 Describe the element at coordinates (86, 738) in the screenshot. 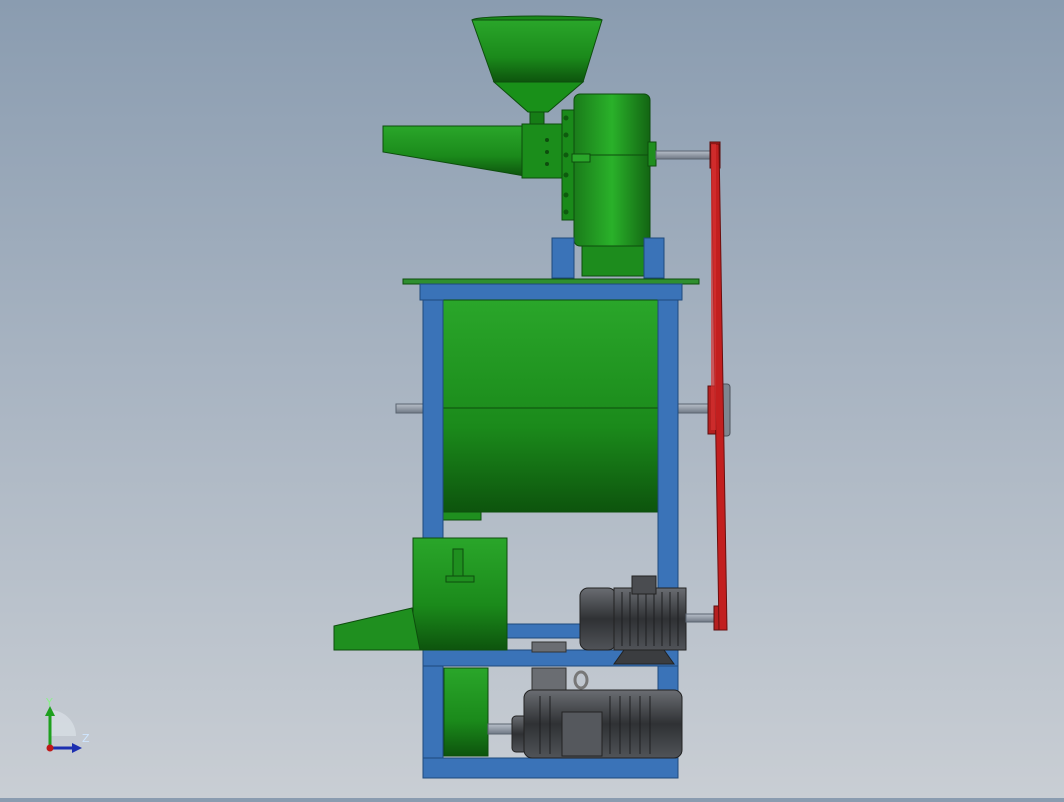

I see `triad-z-label: Z` at that location.